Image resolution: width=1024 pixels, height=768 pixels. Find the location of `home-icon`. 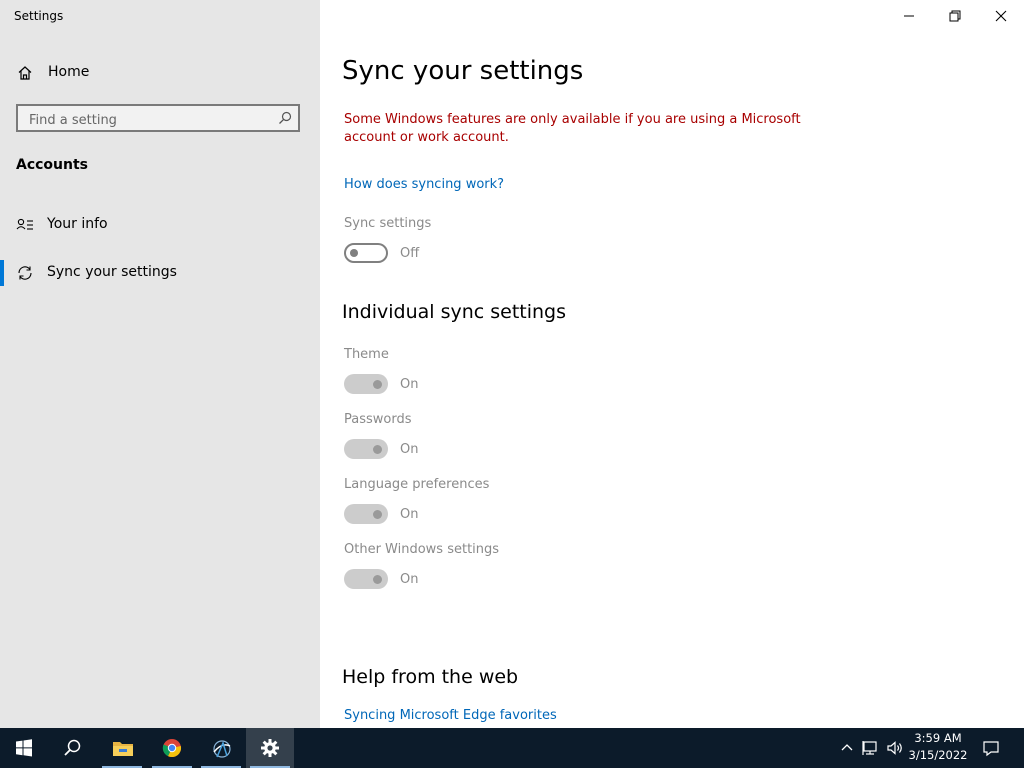

home-icon is located at coordinates (25, 73).